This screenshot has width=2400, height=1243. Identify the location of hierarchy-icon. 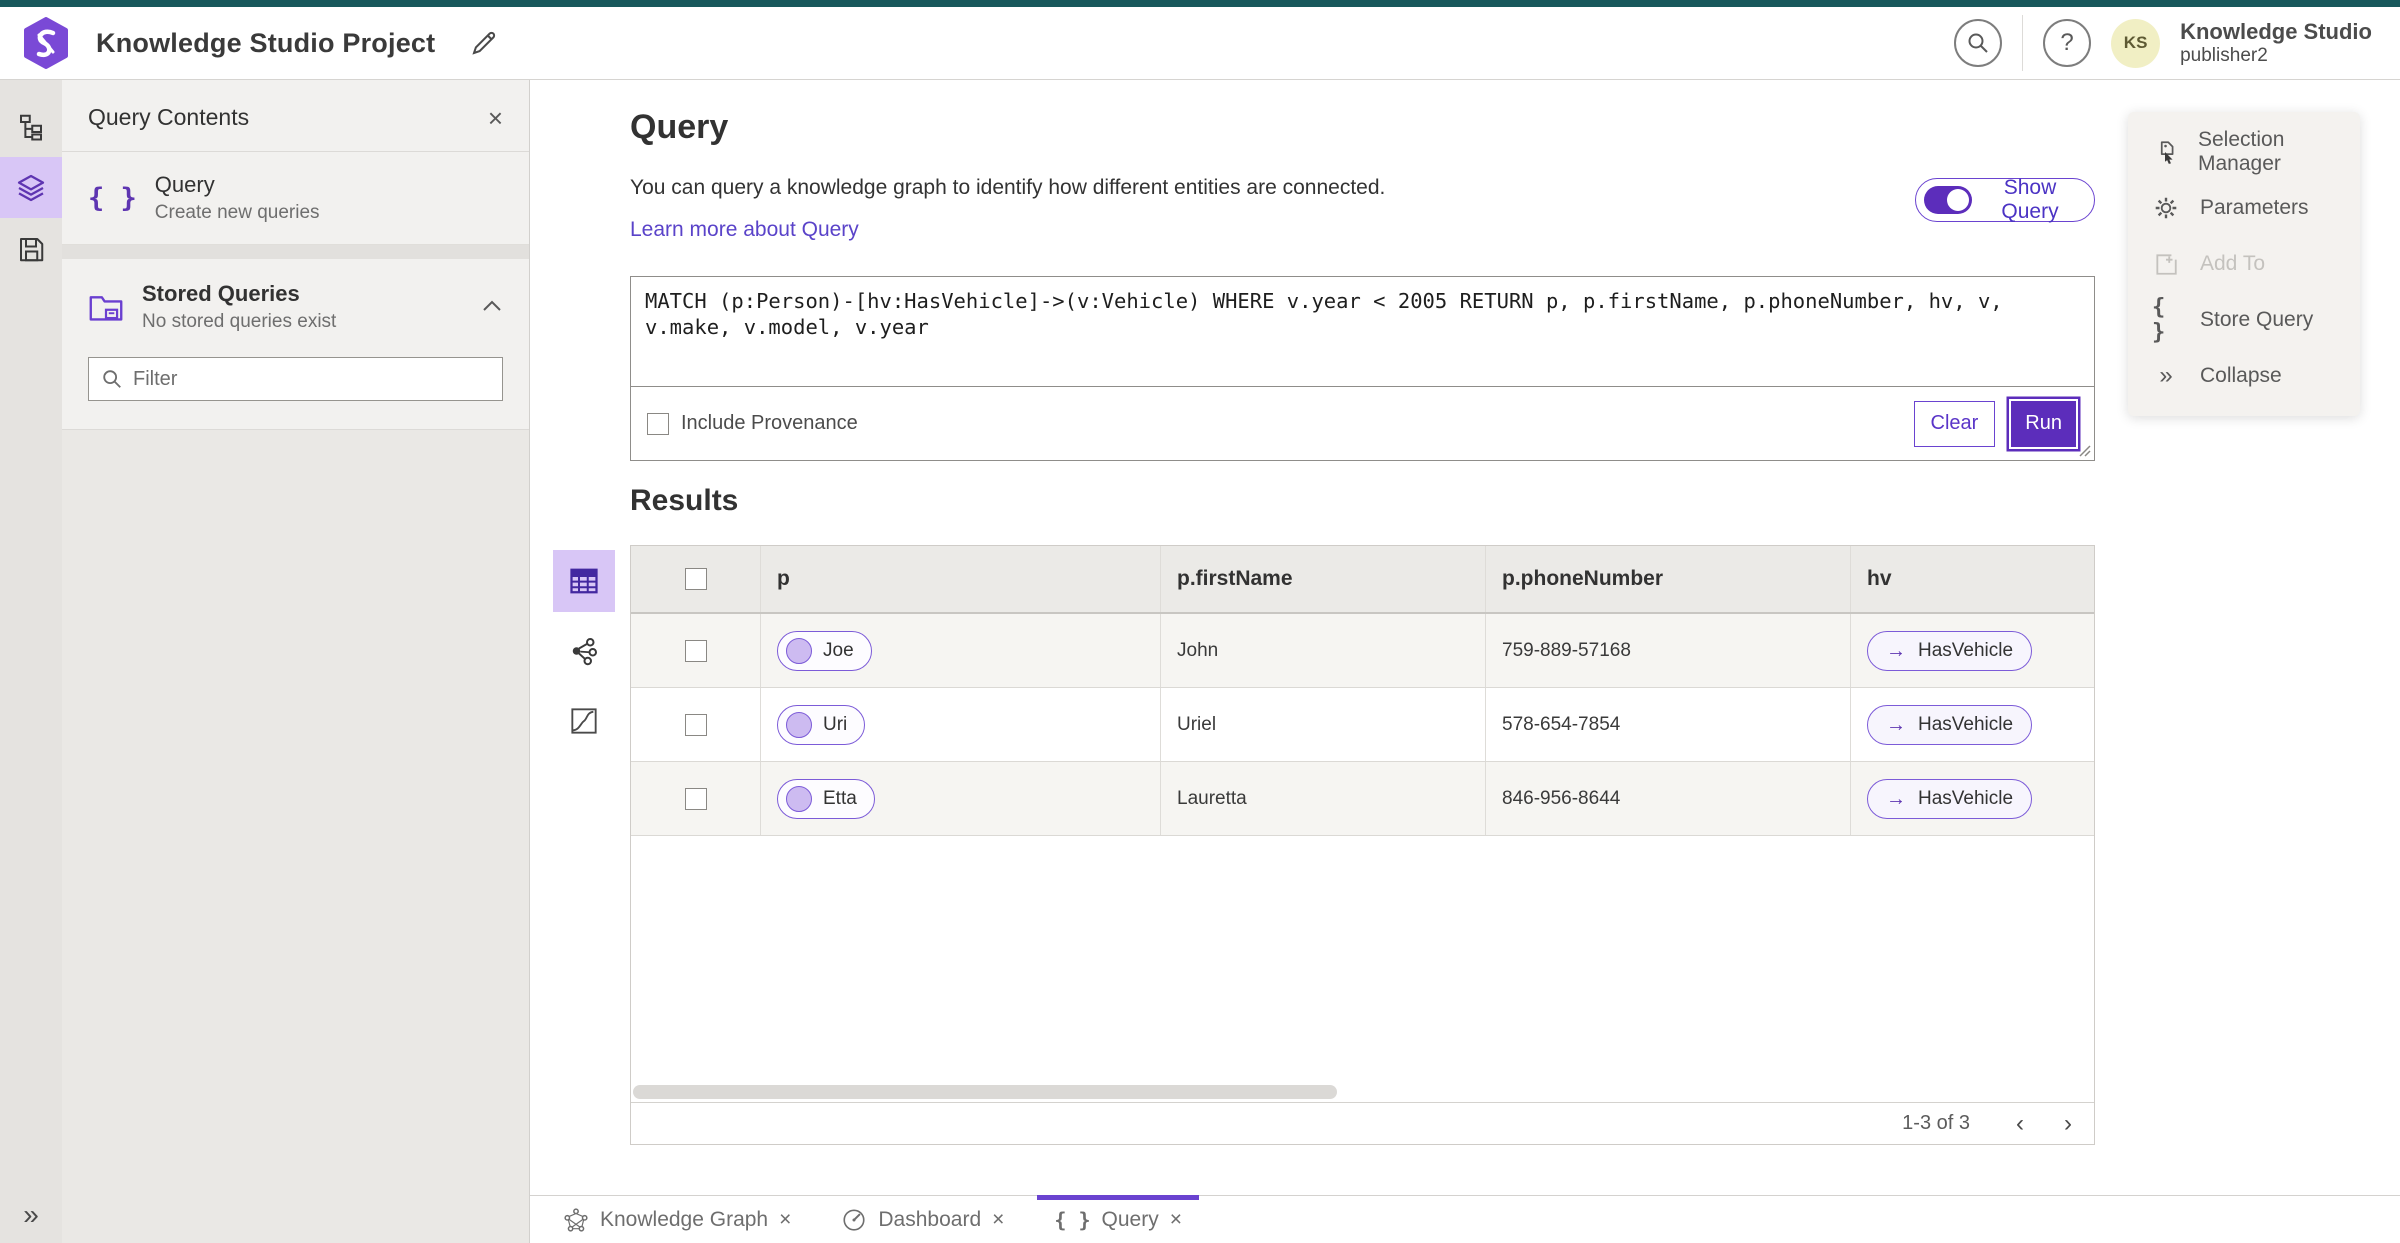
(31, 127).